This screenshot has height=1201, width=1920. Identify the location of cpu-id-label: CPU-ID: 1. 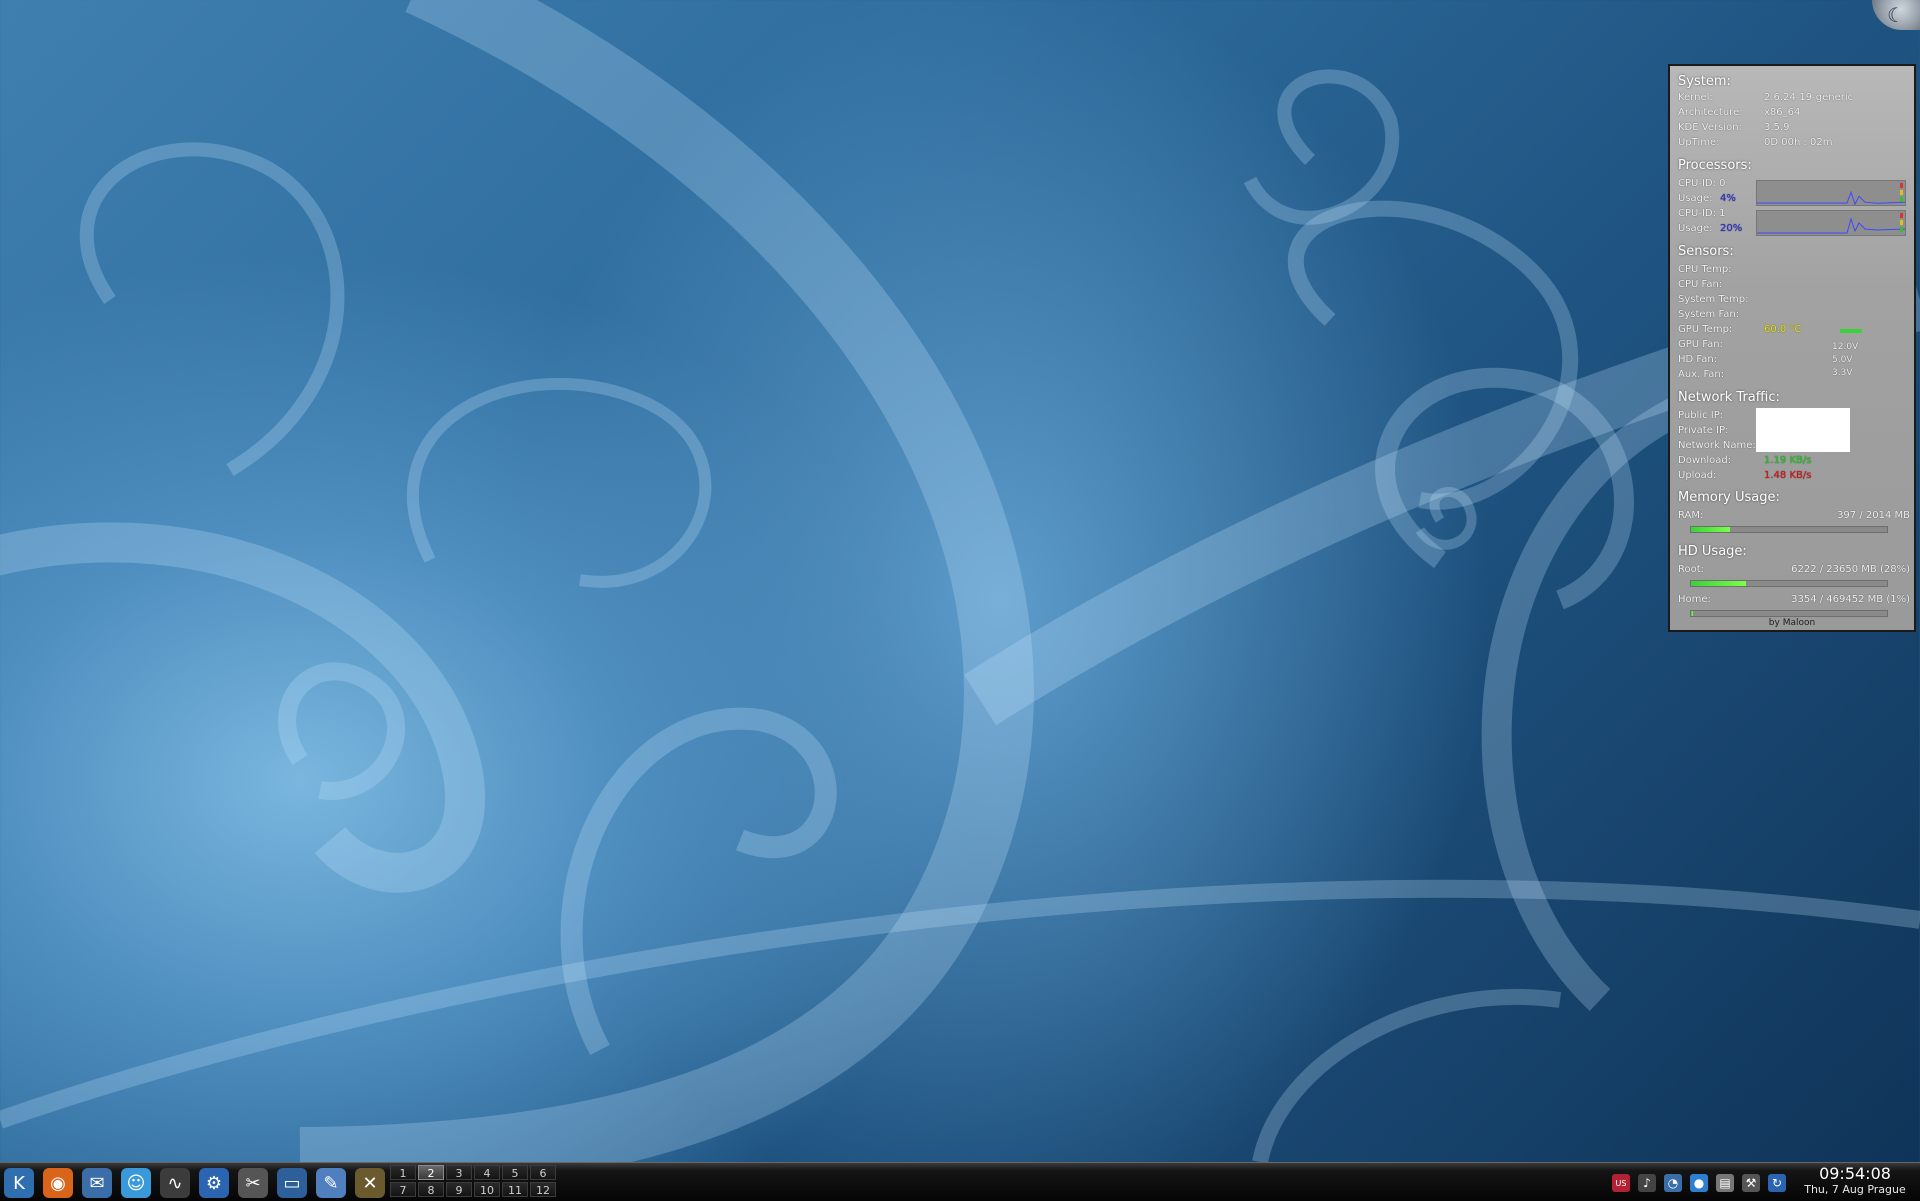
(1702, 213).